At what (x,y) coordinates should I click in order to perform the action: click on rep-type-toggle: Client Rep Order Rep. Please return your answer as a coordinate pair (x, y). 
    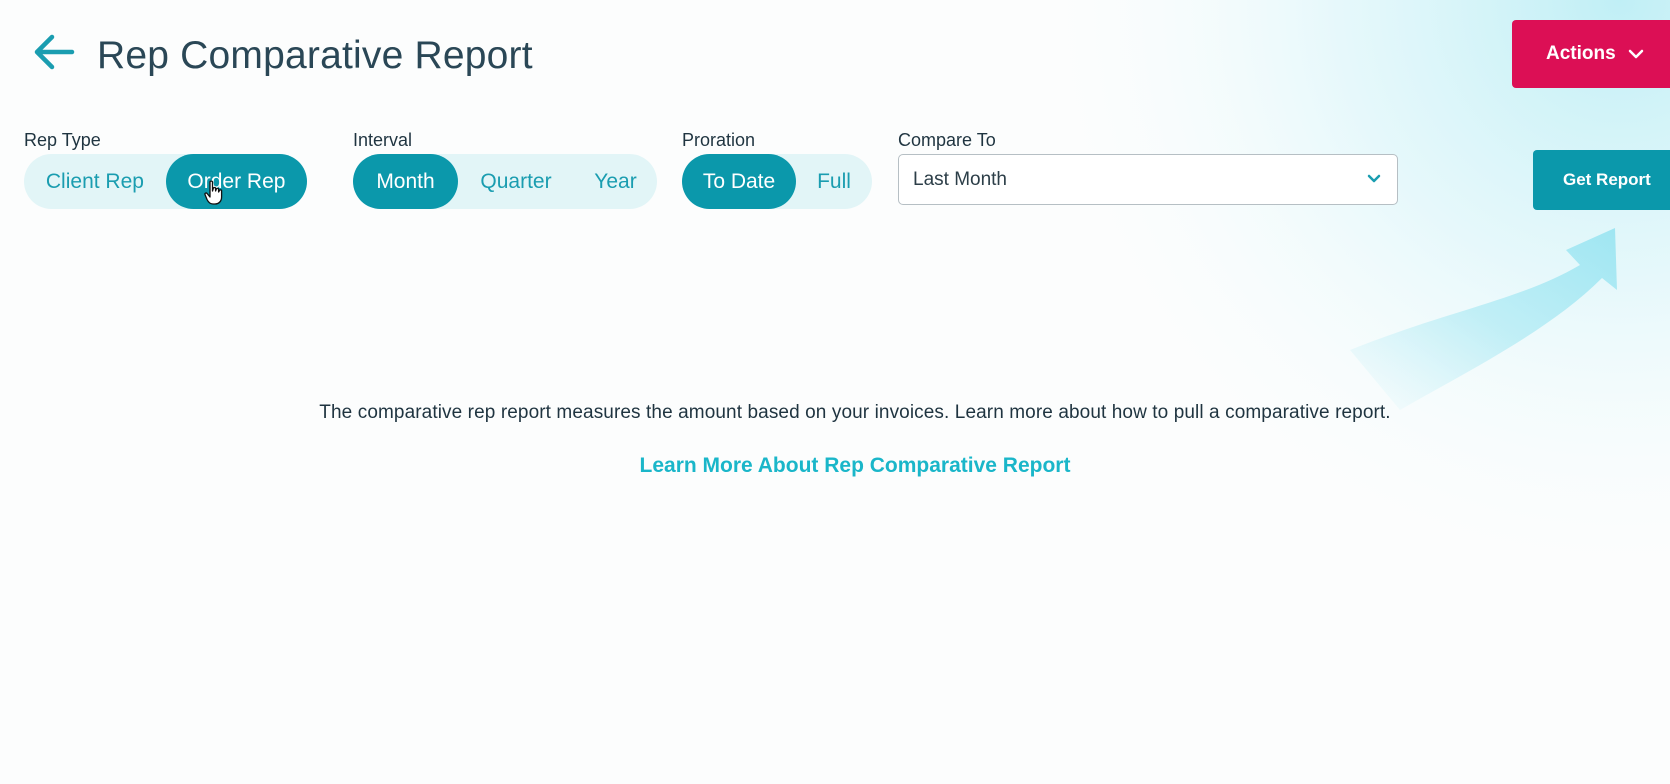
    Looking at the image, I should click on (165, 181).